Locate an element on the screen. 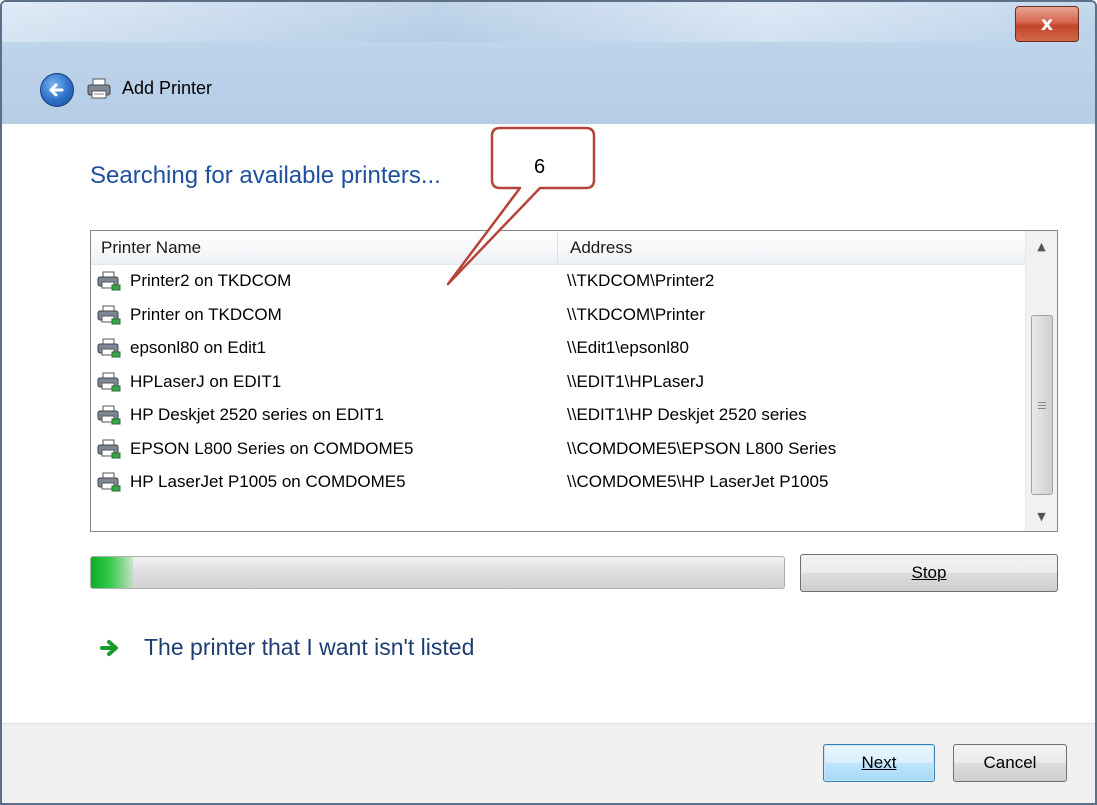 The image size is (1097, 805). progress-fill is located at coordinates (112, 572).